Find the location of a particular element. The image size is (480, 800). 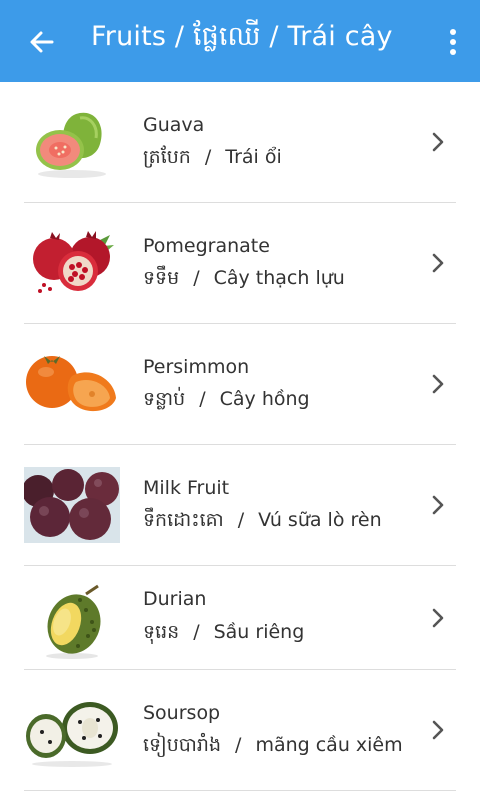

item-vietnamese: Sầu riêng is located at coordinates (259, 632).